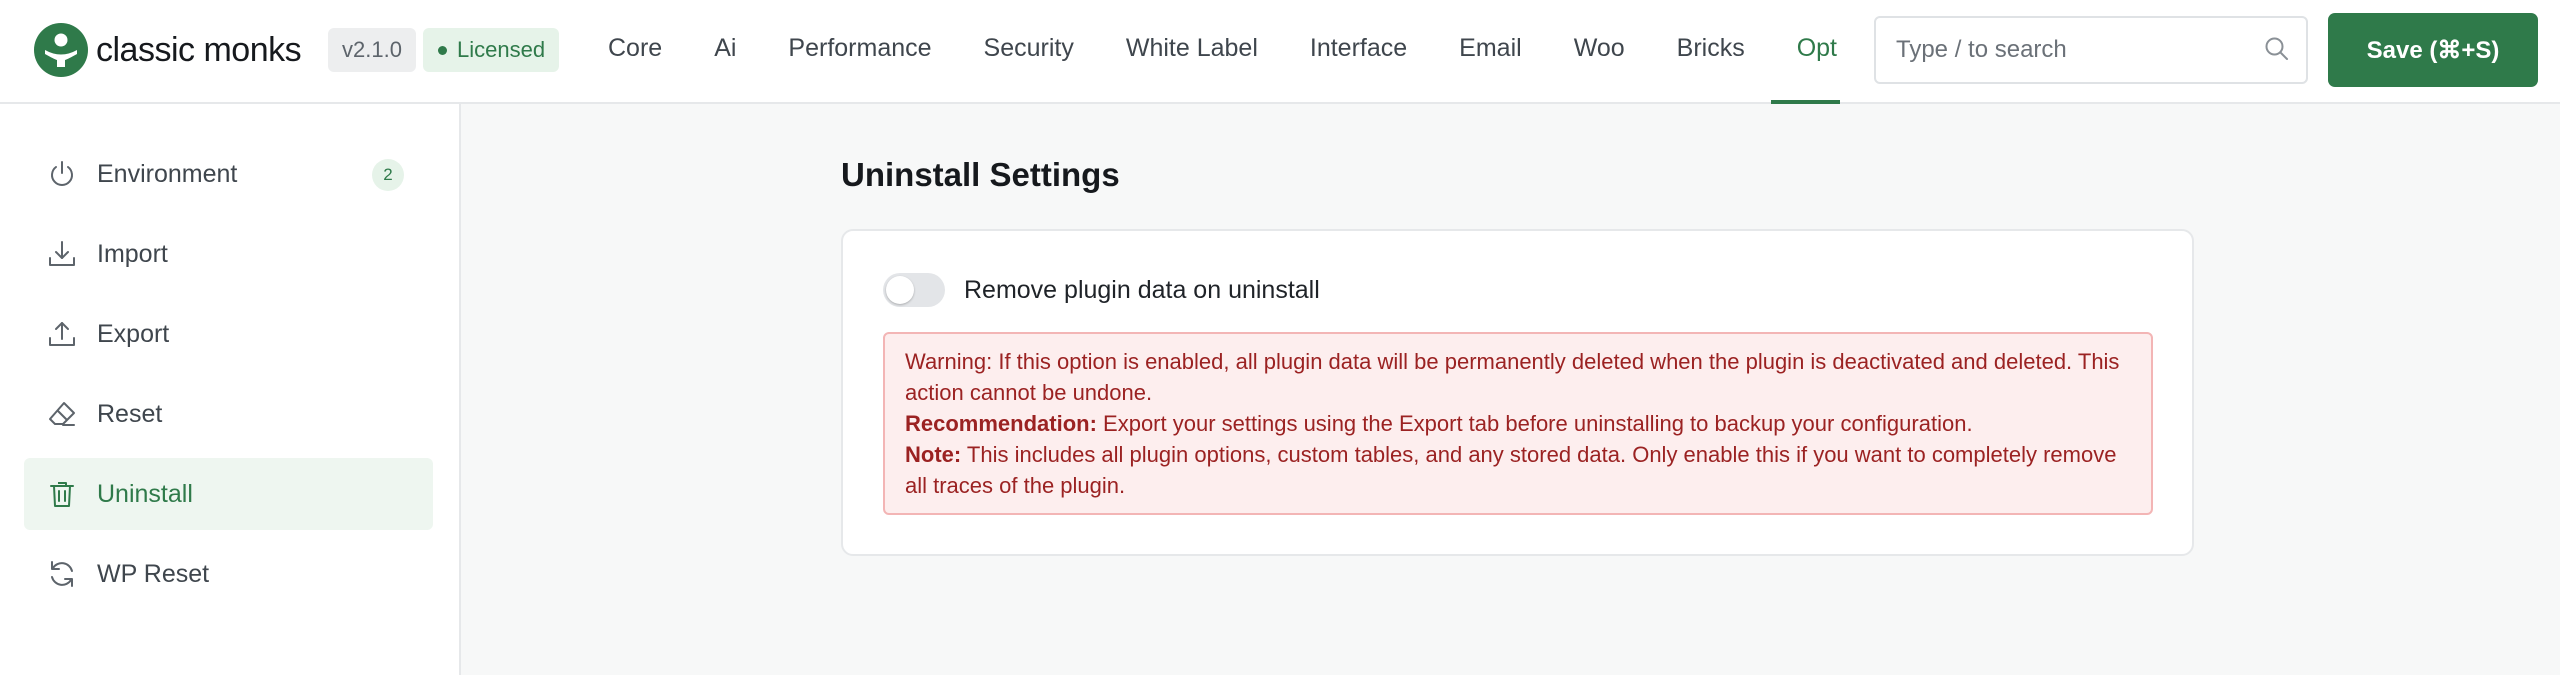  What do you see at coordinates (167, 174) in the screenshot?
I see `sidebar-item-label: Environment` at bounding box center [167, 174].